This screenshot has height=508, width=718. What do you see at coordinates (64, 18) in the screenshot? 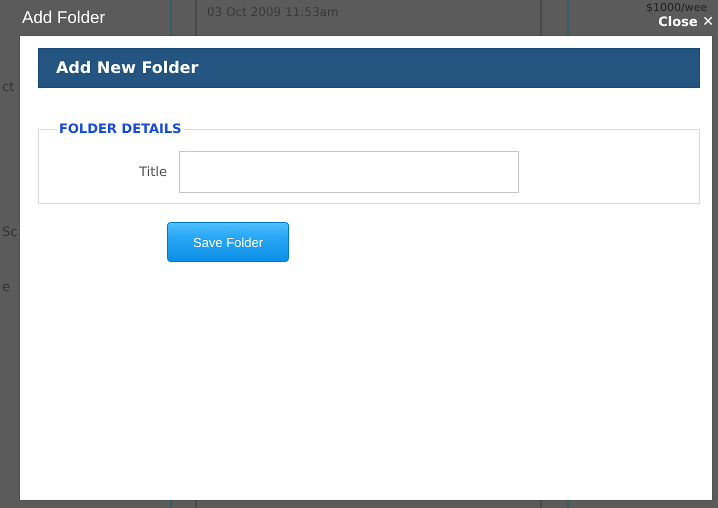
I see `dialog-title: Add Folder` at bounding box center [64, 18].